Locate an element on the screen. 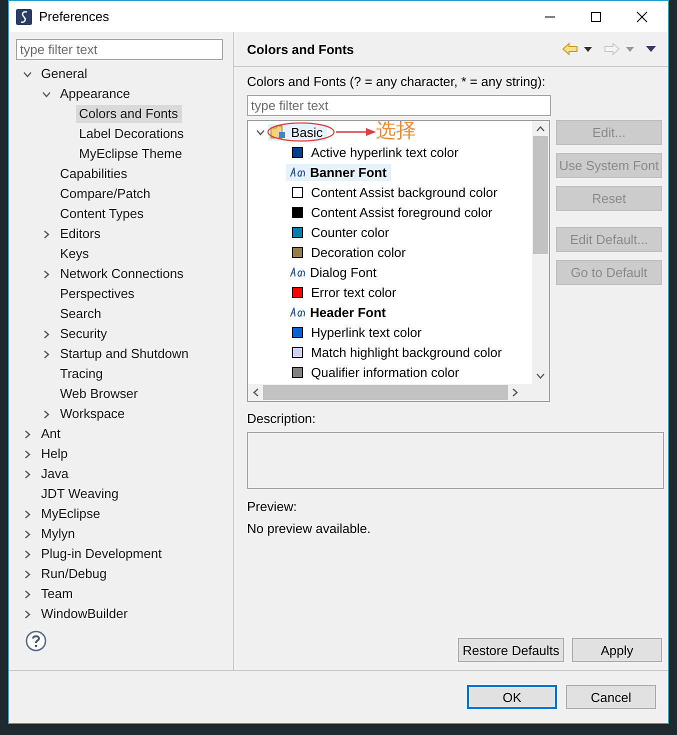 The height and width of the screenshot is (735, 677). tree-item: Keys is located at coordinates (75, 254).